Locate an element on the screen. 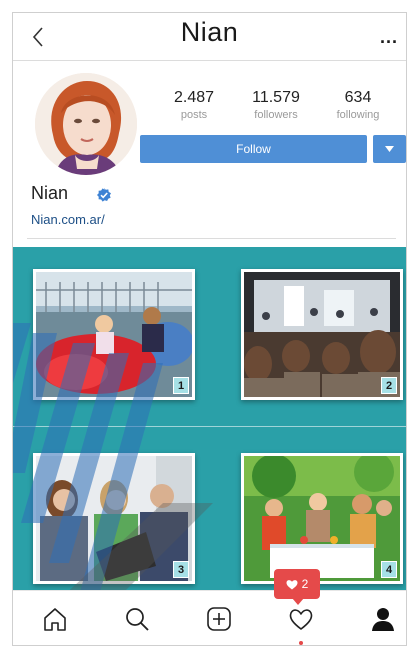 The height and width of the screenshot is (650, 417). grid-photo-2: 2 is located at coordinates (322, 334).